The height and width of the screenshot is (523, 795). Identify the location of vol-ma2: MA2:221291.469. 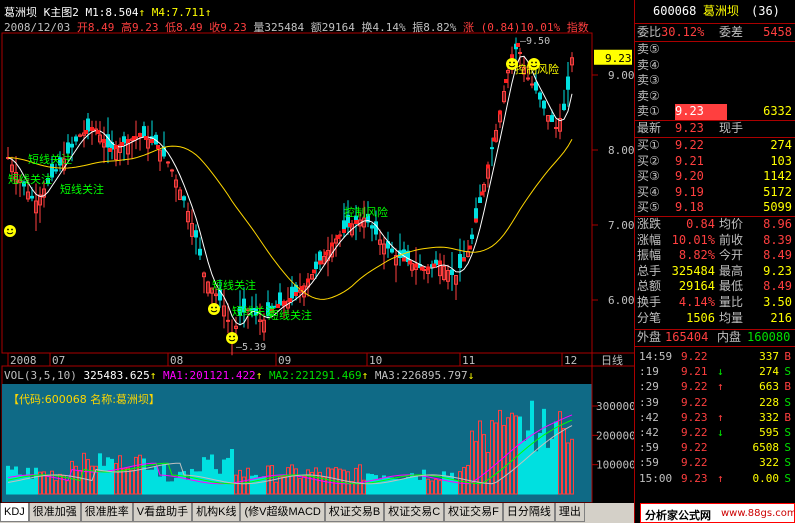
(315, 375).